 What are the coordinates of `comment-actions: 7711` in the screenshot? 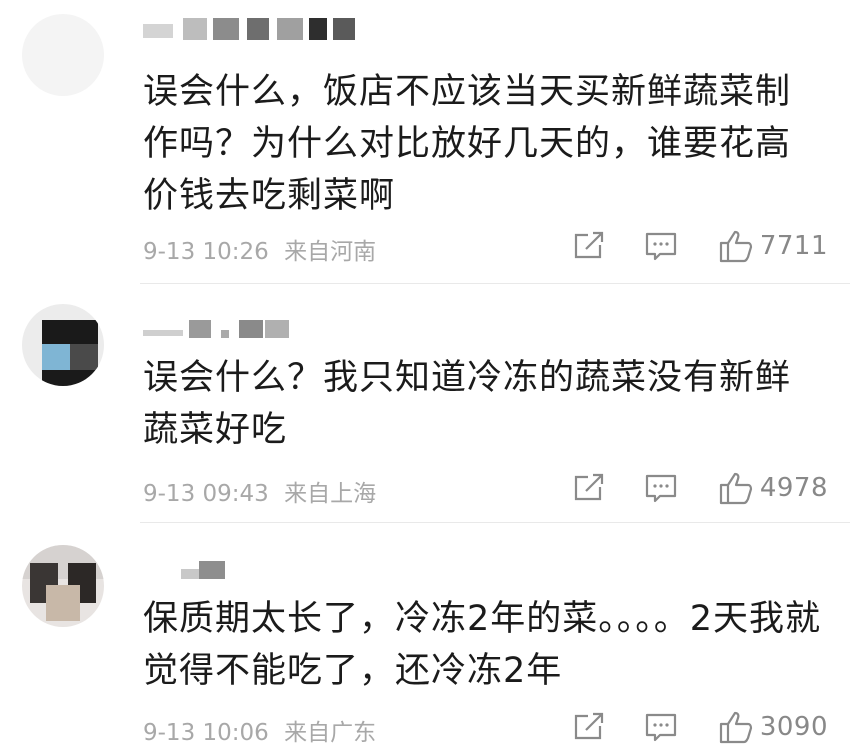 It's located at (688, 246).